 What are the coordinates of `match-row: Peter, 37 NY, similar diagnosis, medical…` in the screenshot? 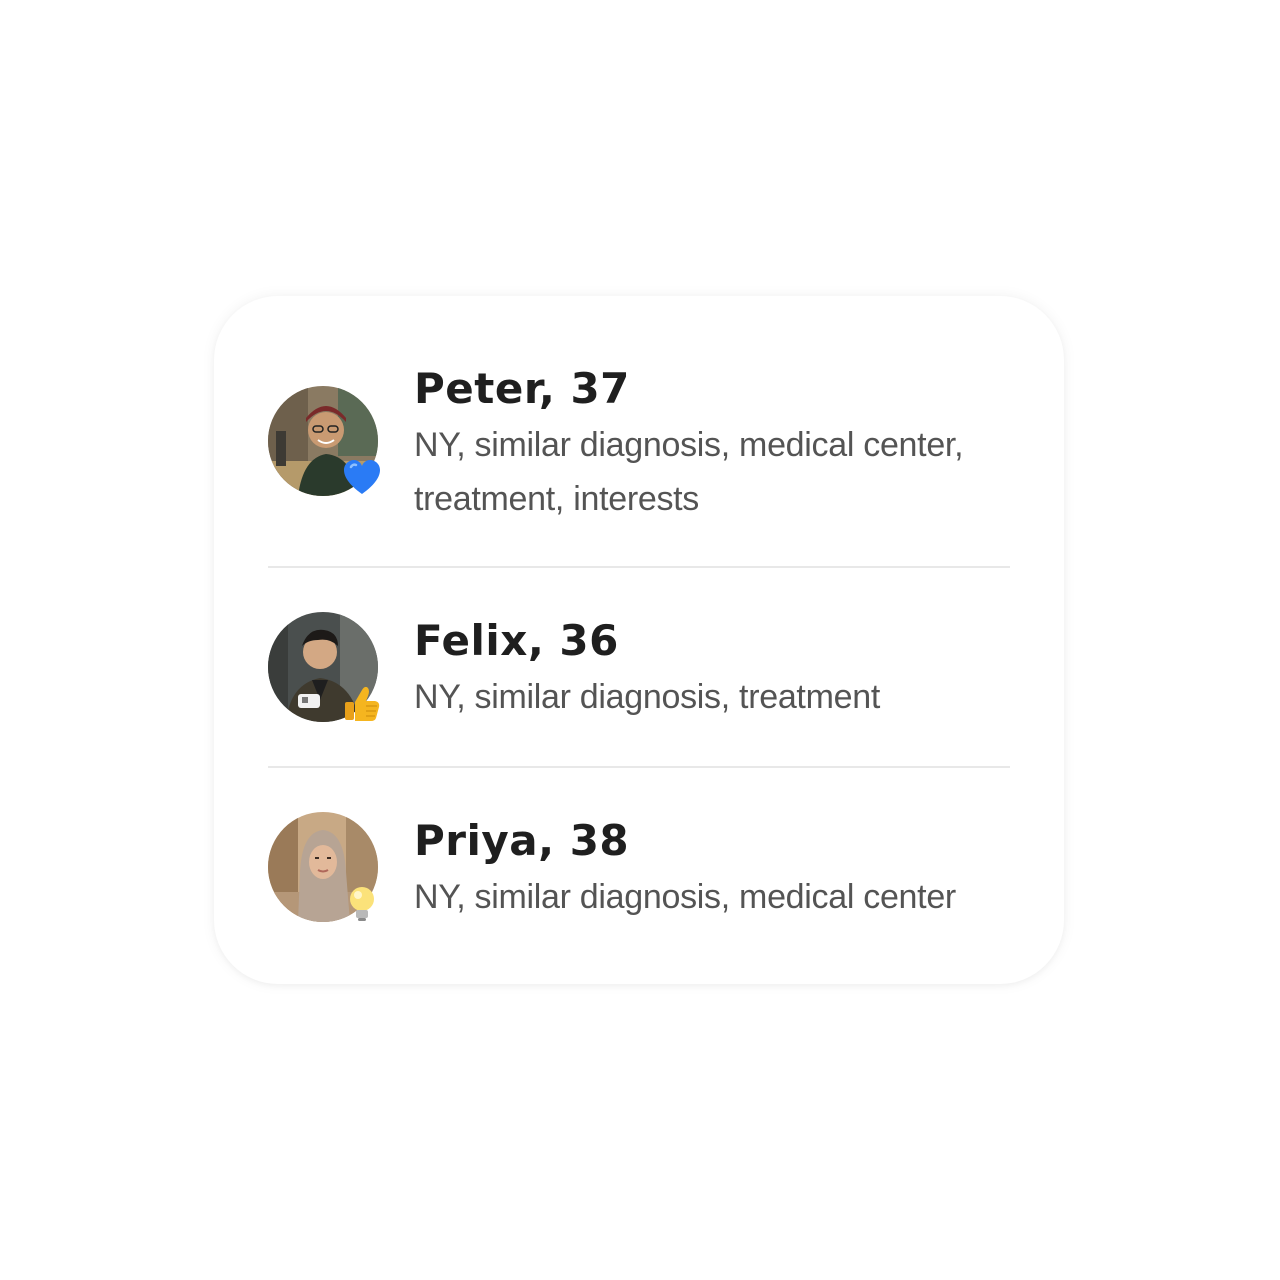 It's located at (639, 445).